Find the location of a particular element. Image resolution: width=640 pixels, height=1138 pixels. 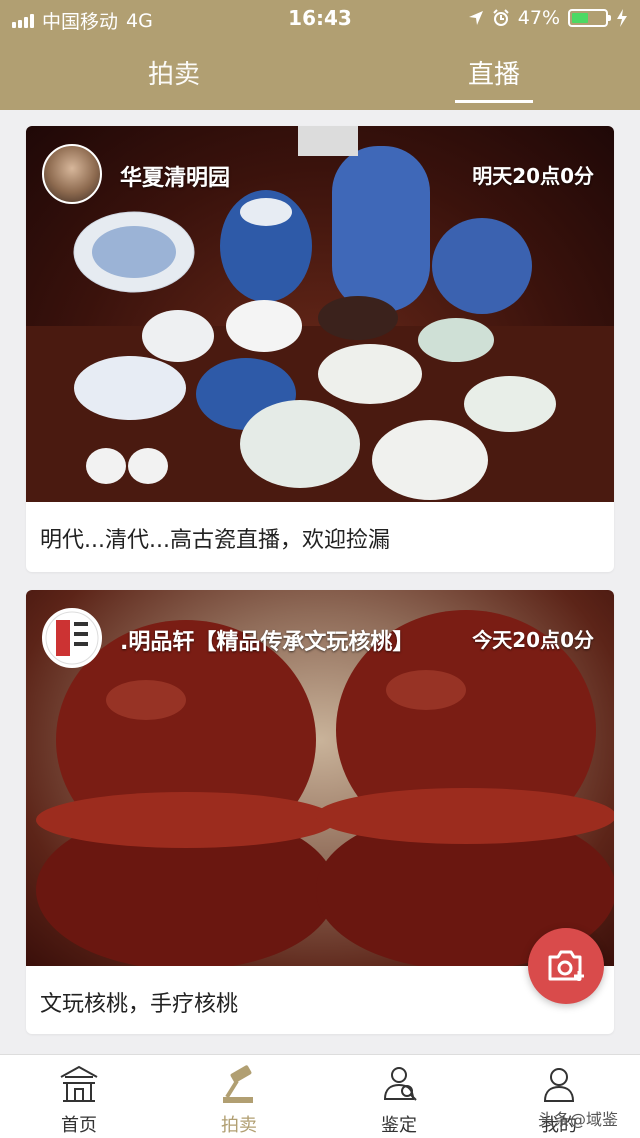

location-icon is located at coordinates (475, 18).